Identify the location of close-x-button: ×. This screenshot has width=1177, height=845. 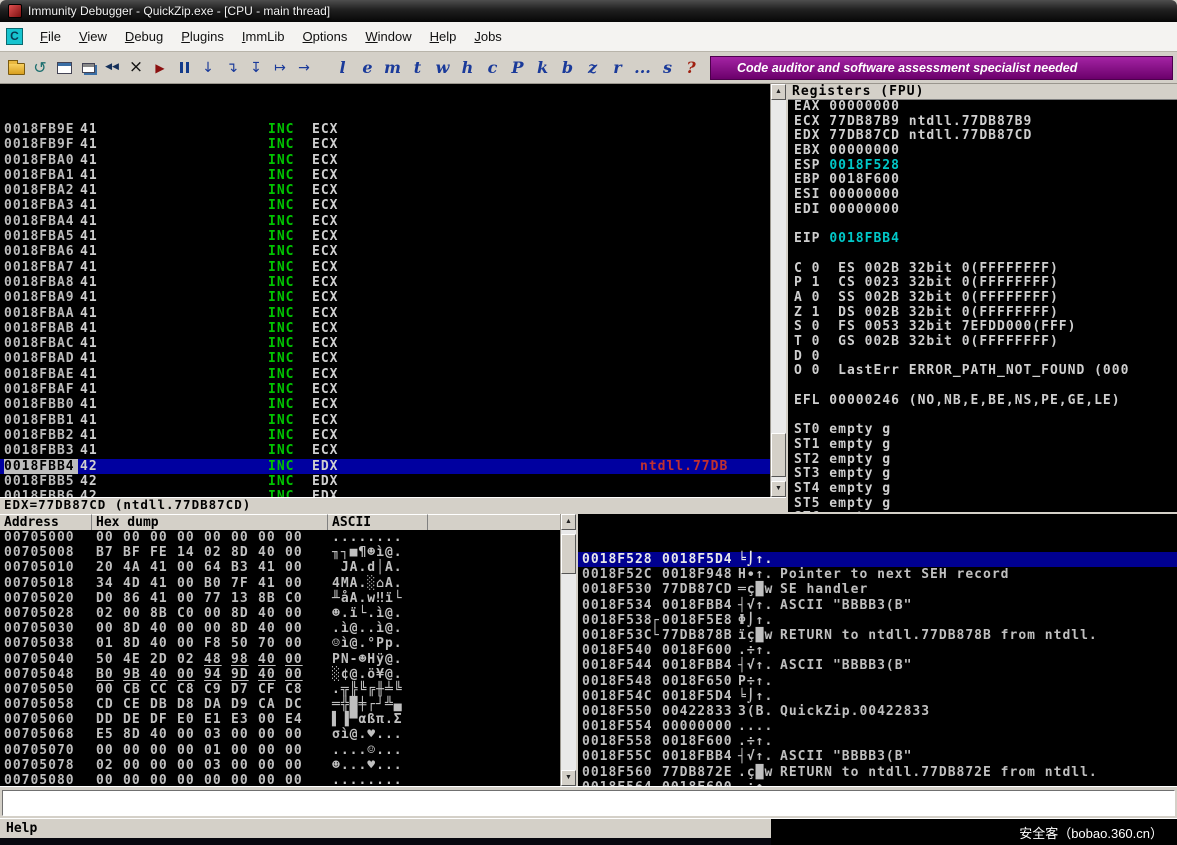
(136, 68).